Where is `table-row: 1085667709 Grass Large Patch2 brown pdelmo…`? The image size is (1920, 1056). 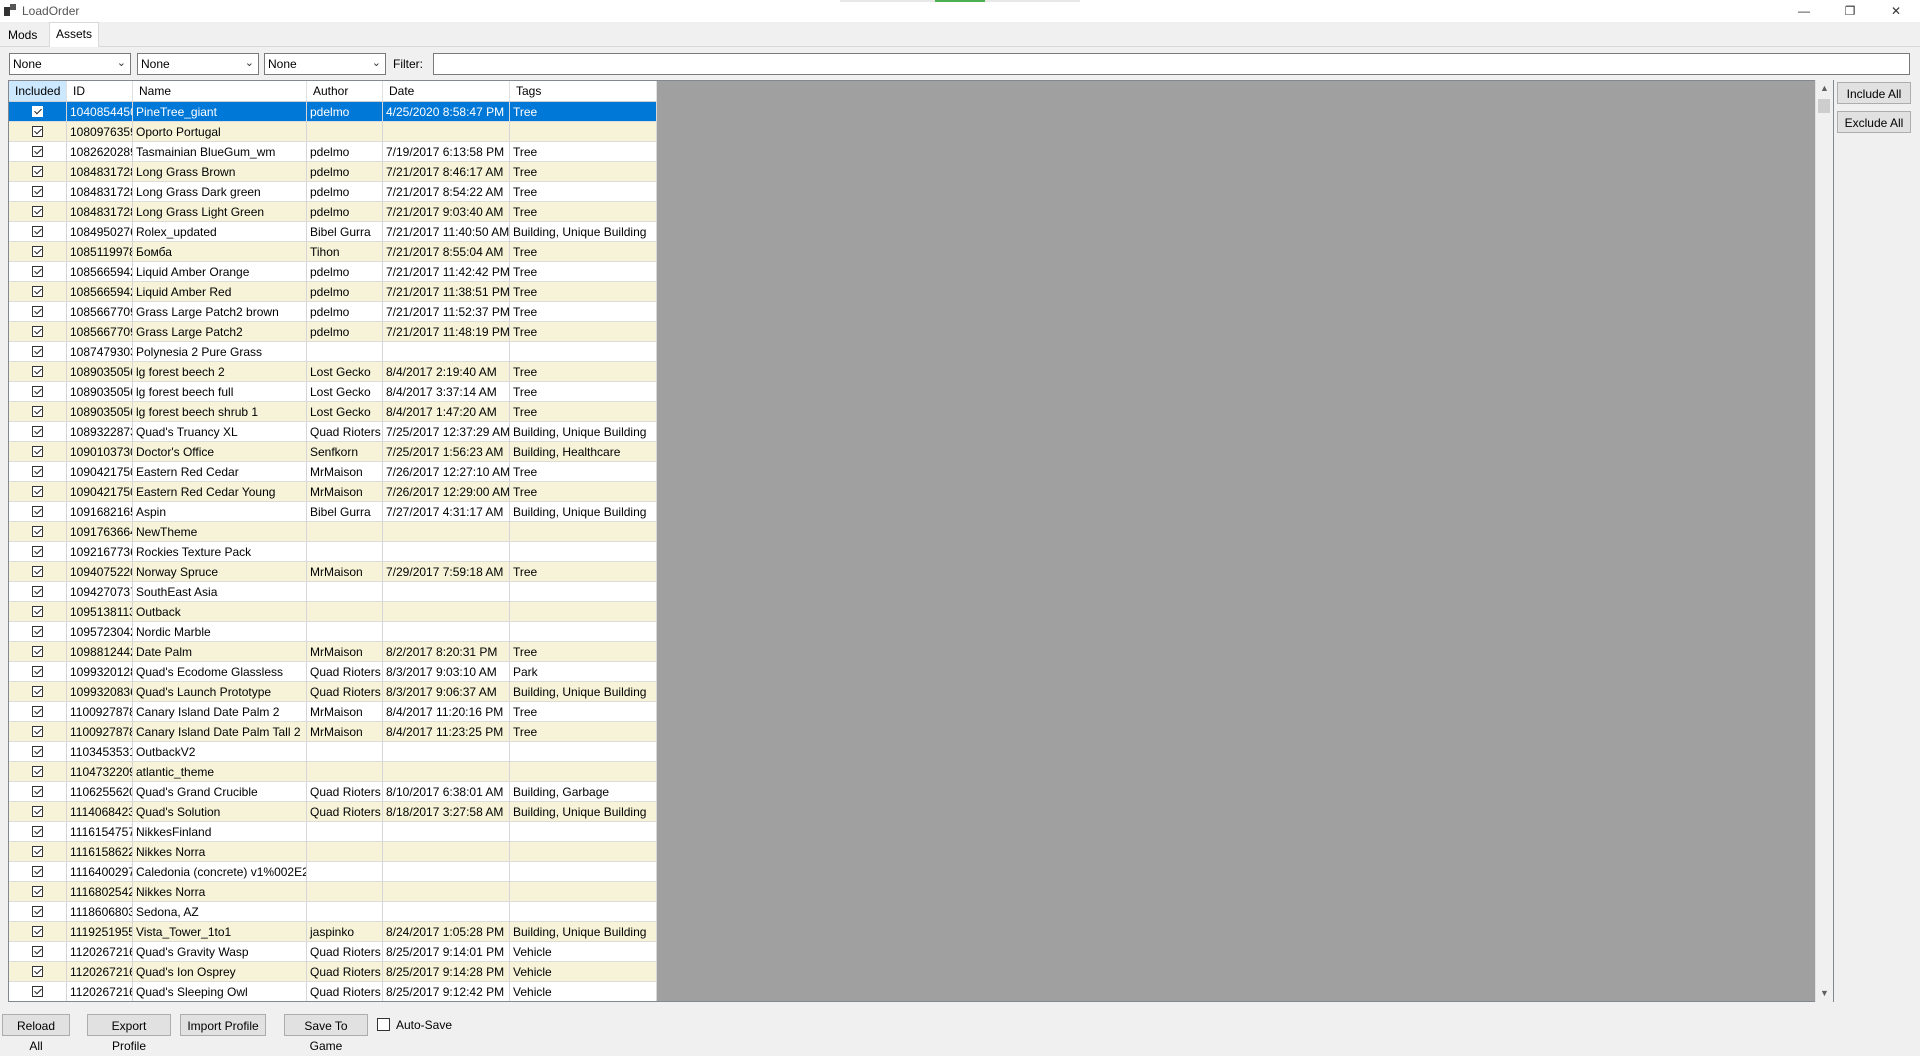
table-row: 1085667709 Grass Large Patch2 brown pdelmo… is located at coordinates (333, 312).